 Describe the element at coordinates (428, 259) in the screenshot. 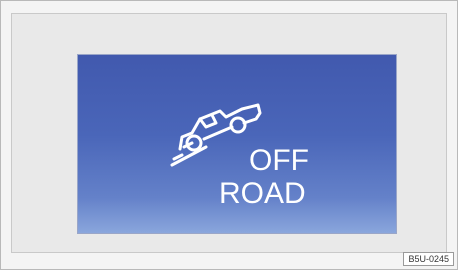

I see `figure-reference-code: B5U-0245` at that location.